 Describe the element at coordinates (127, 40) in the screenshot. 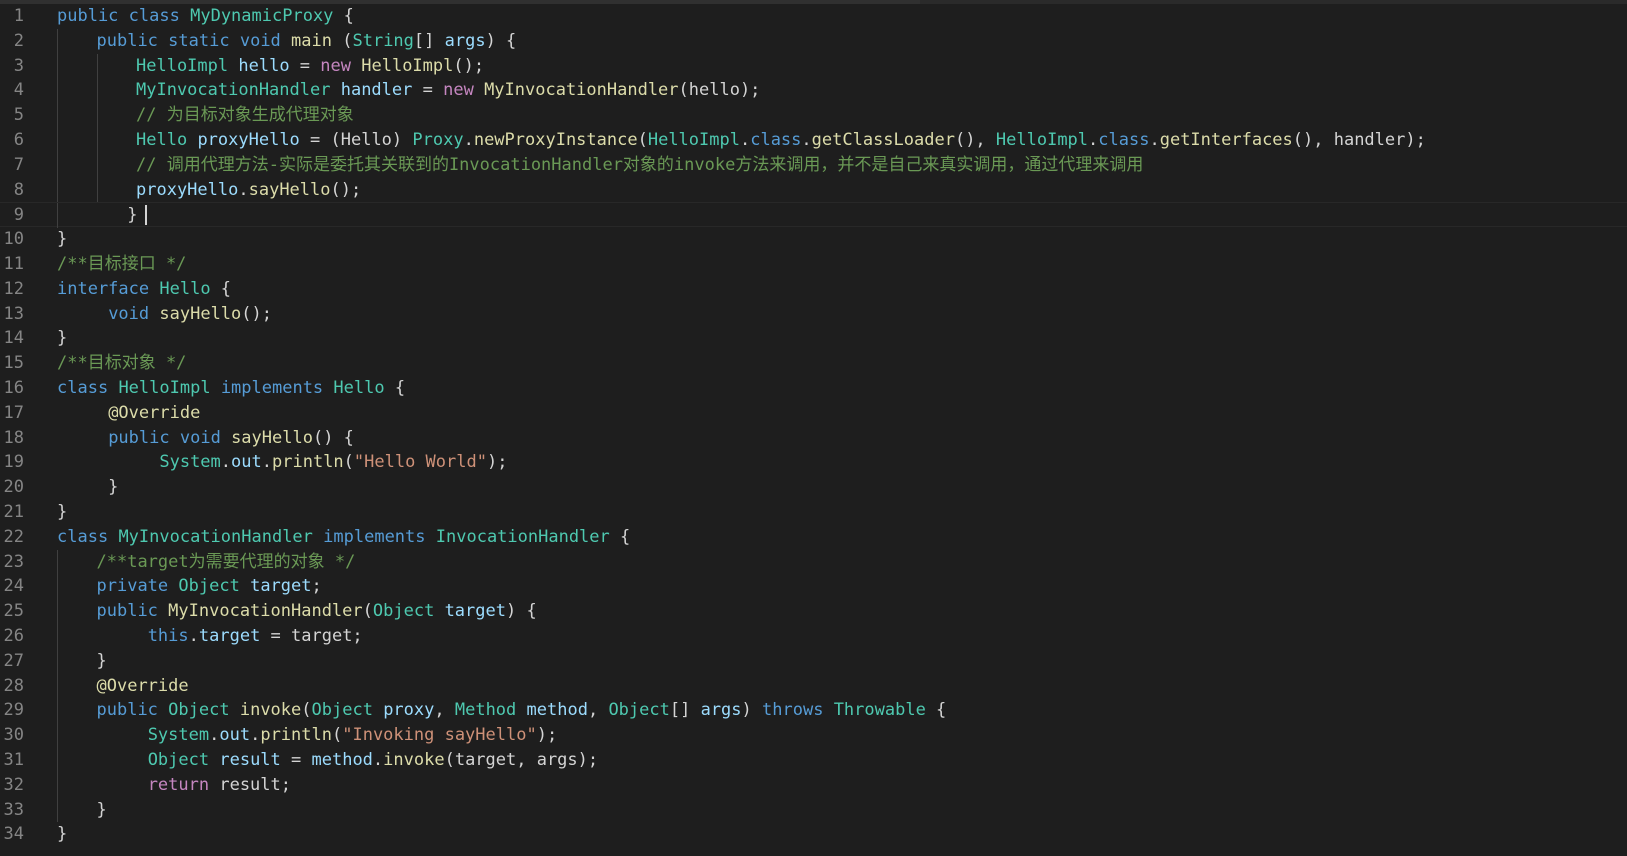

I see `code-token: public` at that location.